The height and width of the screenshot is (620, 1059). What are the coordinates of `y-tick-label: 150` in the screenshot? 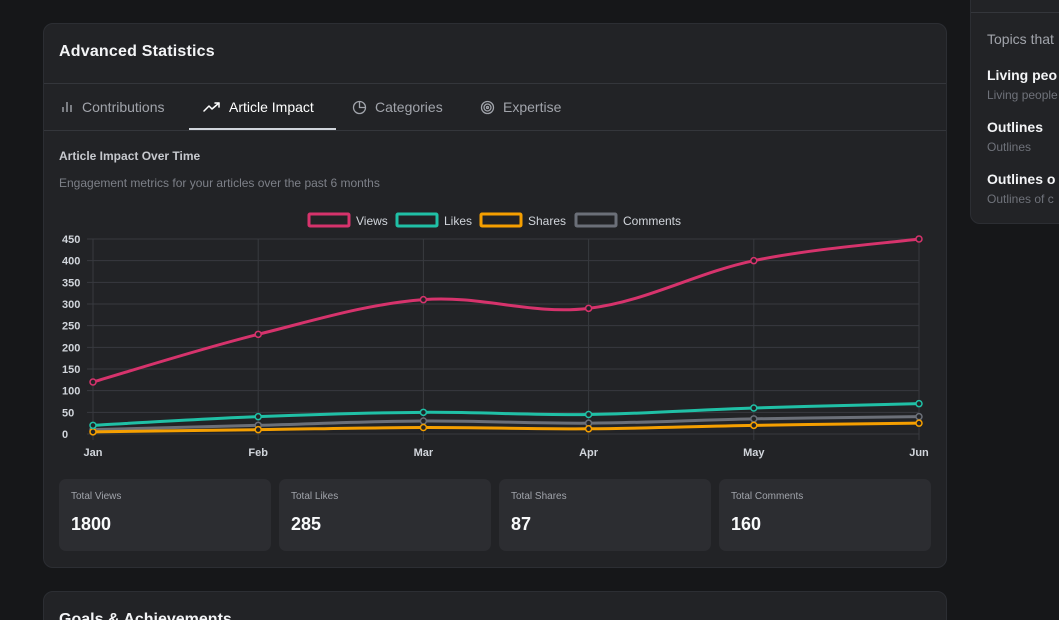 It's located at (71, 370).